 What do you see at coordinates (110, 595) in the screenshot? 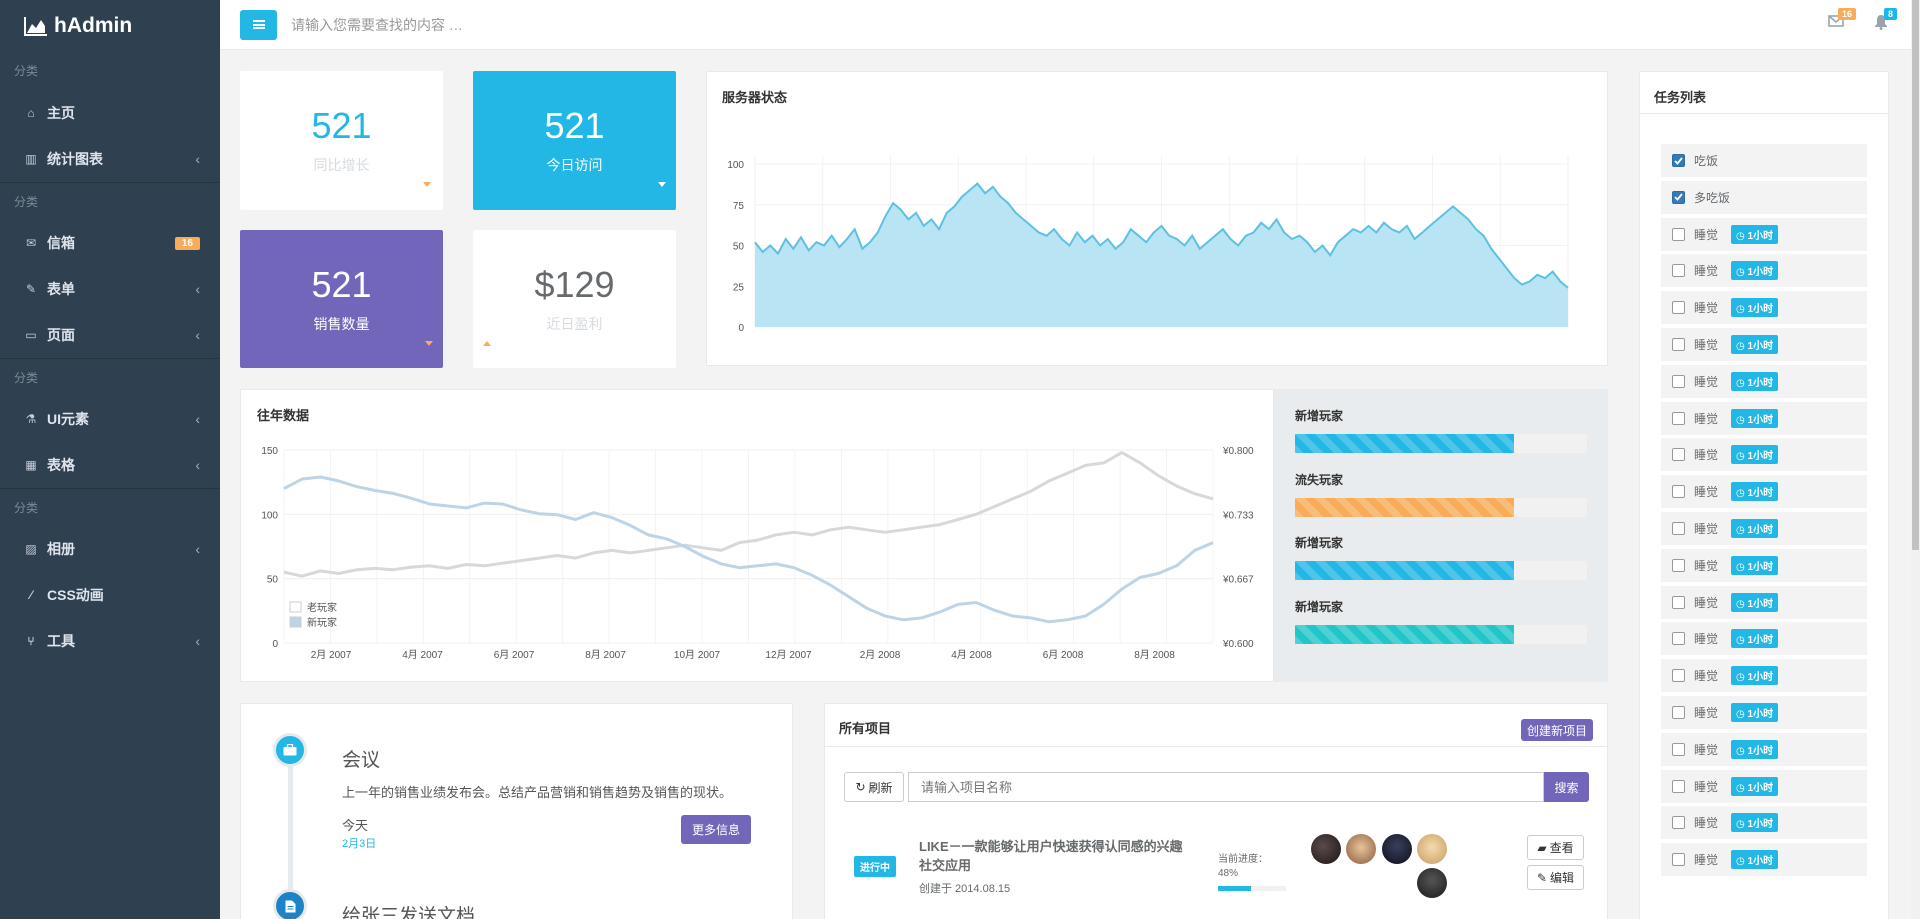
I see `sidebar-item-css-animation: ⁄ CSS动画` at bounding box center [110, 595].